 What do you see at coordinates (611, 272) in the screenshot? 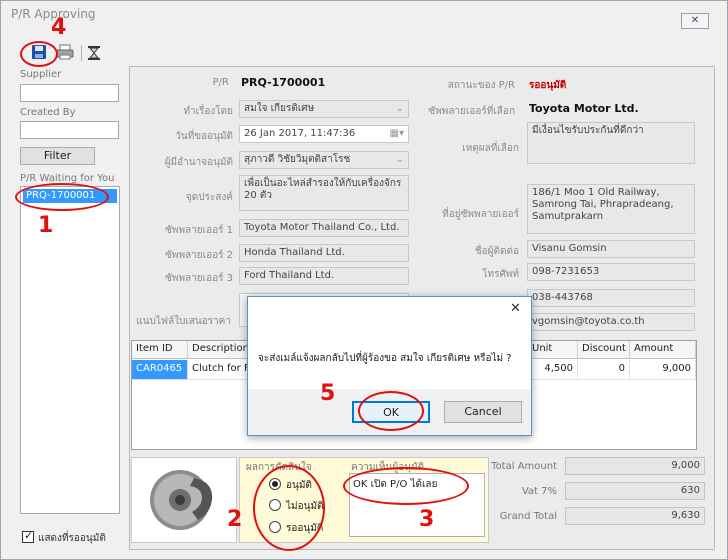
I see `phone-field: 098-7231653` at bounding box center [611, 272].